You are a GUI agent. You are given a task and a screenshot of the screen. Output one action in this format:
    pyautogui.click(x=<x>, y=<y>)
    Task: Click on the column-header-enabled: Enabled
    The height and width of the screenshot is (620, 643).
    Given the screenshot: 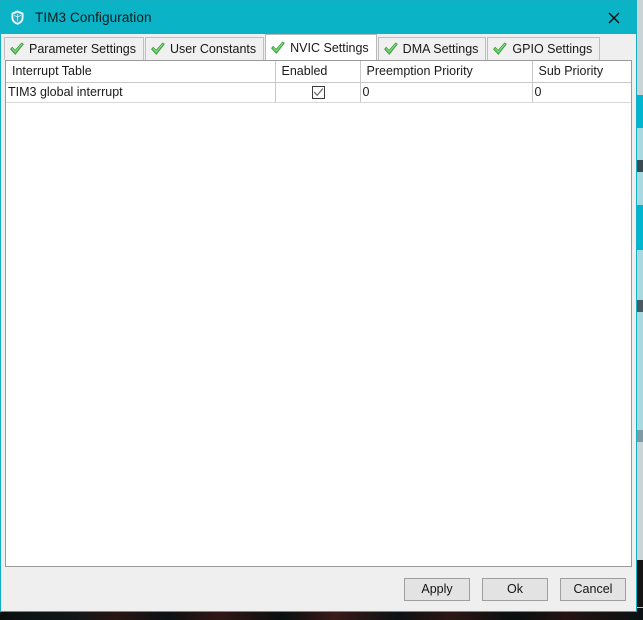 What is the action you would take?
    pyautogui.click(x=318, y=72)
    